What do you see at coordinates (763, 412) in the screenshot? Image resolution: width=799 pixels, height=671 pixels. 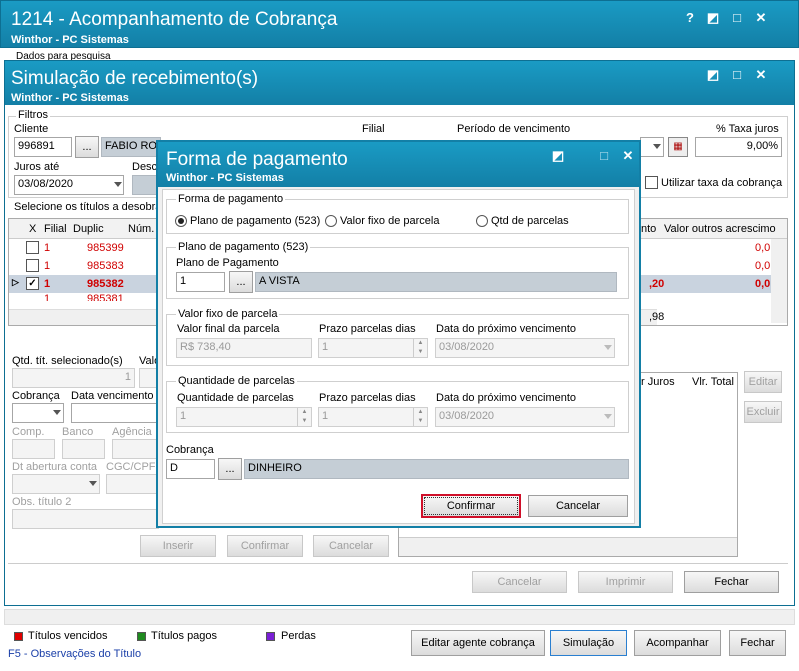 I see `excluir-button: Excluir` at bounding box center [763, 412].